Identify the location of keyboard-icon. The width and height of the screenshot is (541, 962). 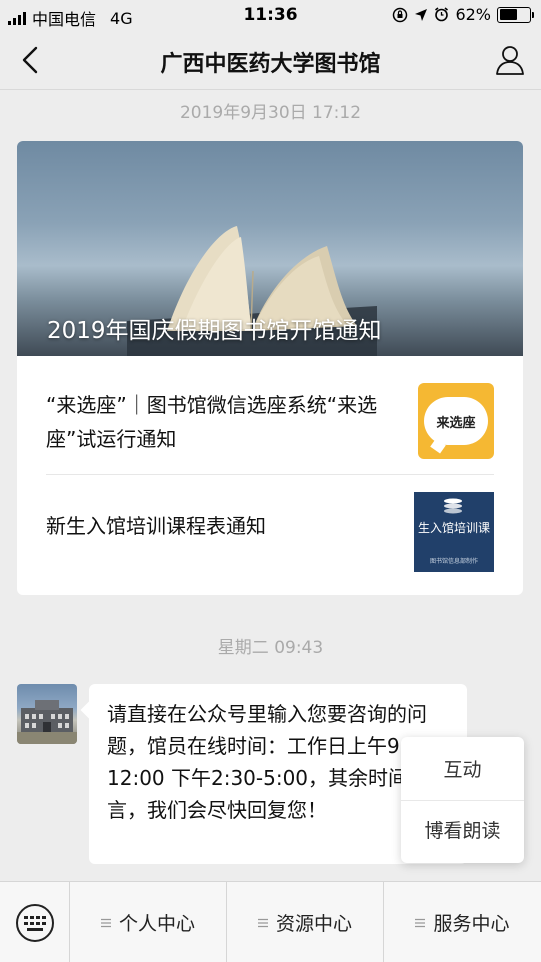
(35, 923).